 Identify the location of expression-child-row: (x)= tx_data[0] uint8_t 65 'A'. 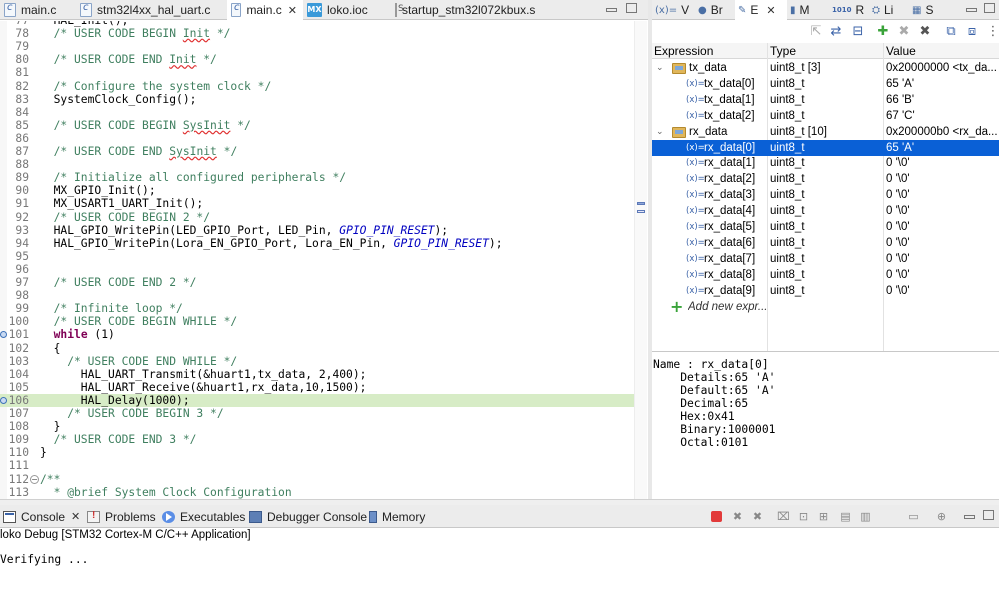
(825, 84).